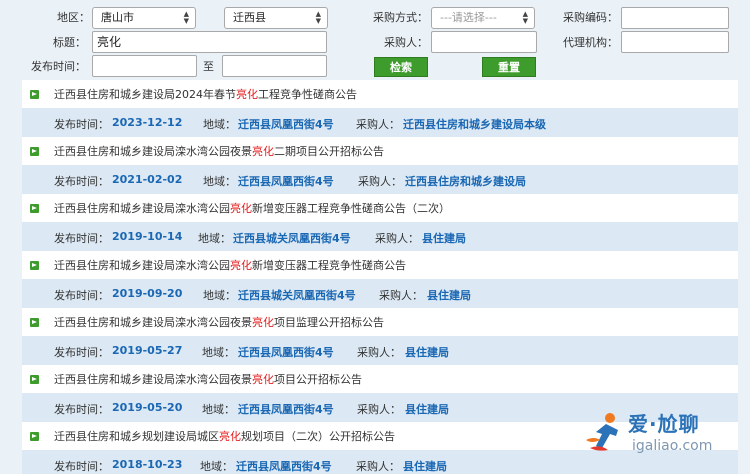 This screenshot has width=750, height=474. Describe the element at coordinates (474, 124) in the screenshot. I see `buyer-value: 迁西县住房和城乡建设局本级` at that location.